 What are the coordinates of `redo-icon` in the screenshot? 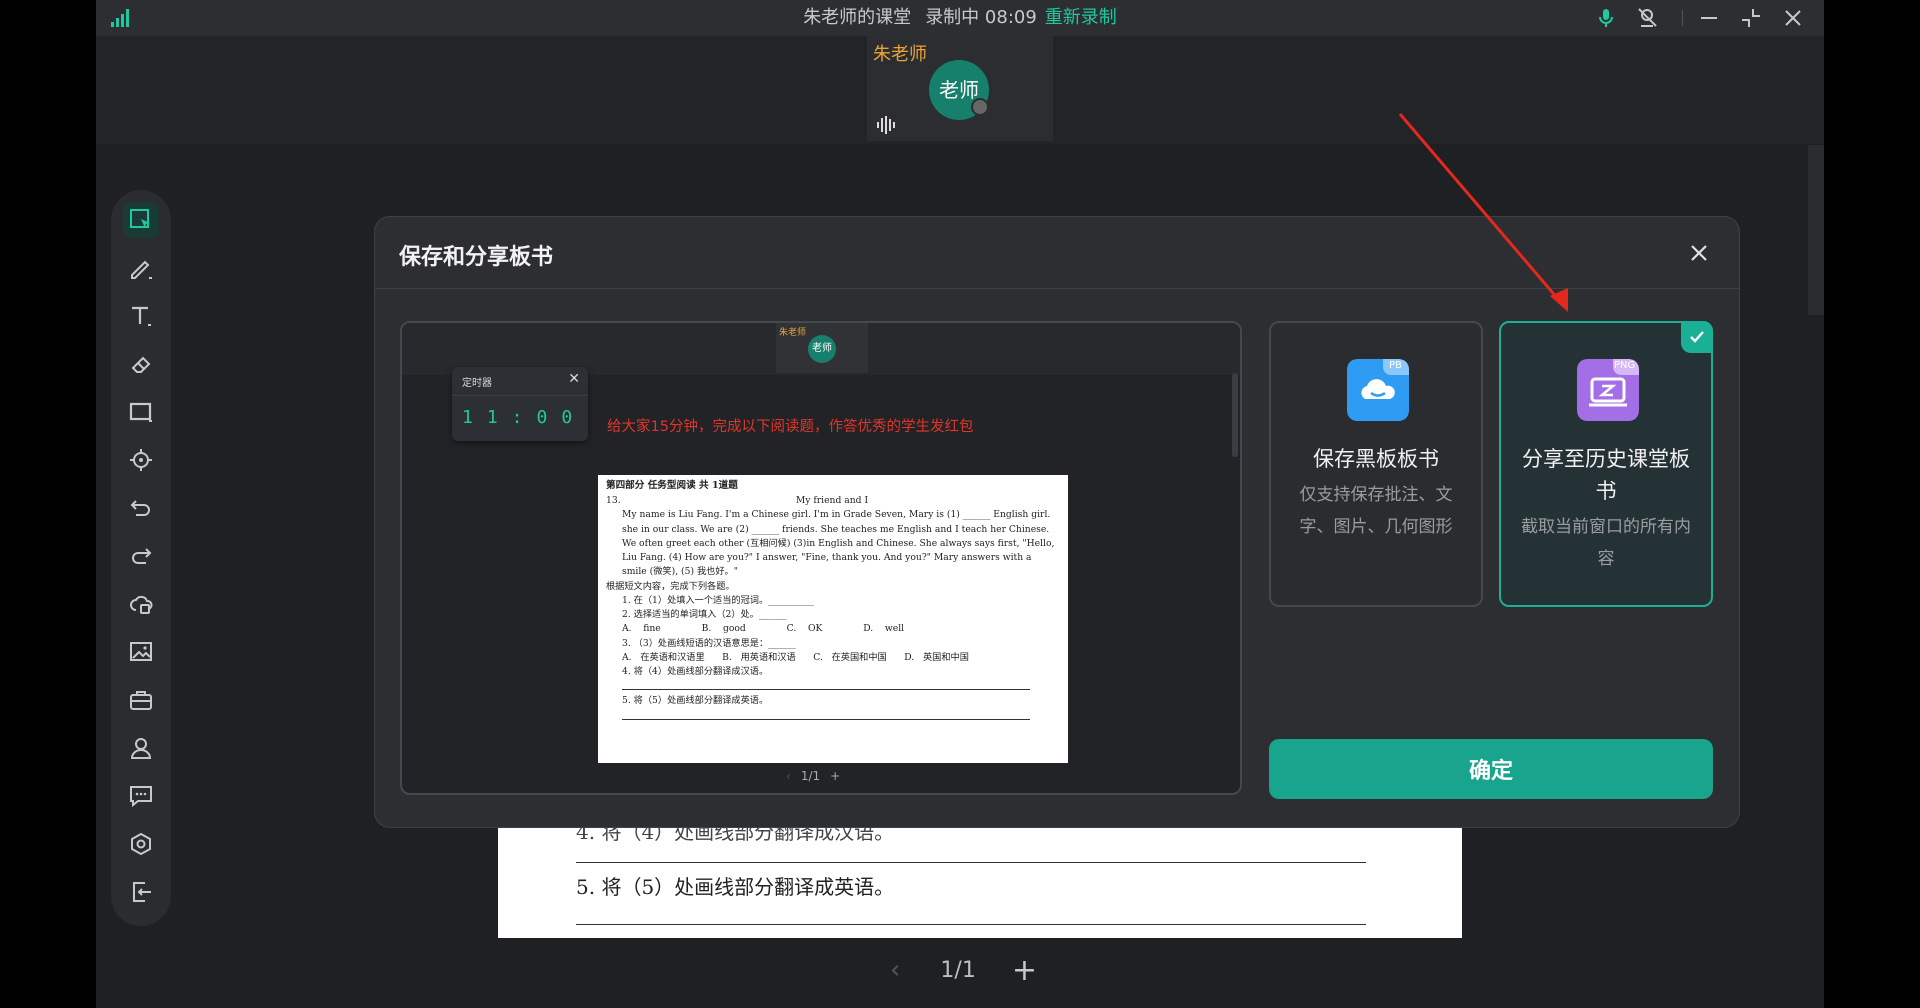 It's located at (142, 556).